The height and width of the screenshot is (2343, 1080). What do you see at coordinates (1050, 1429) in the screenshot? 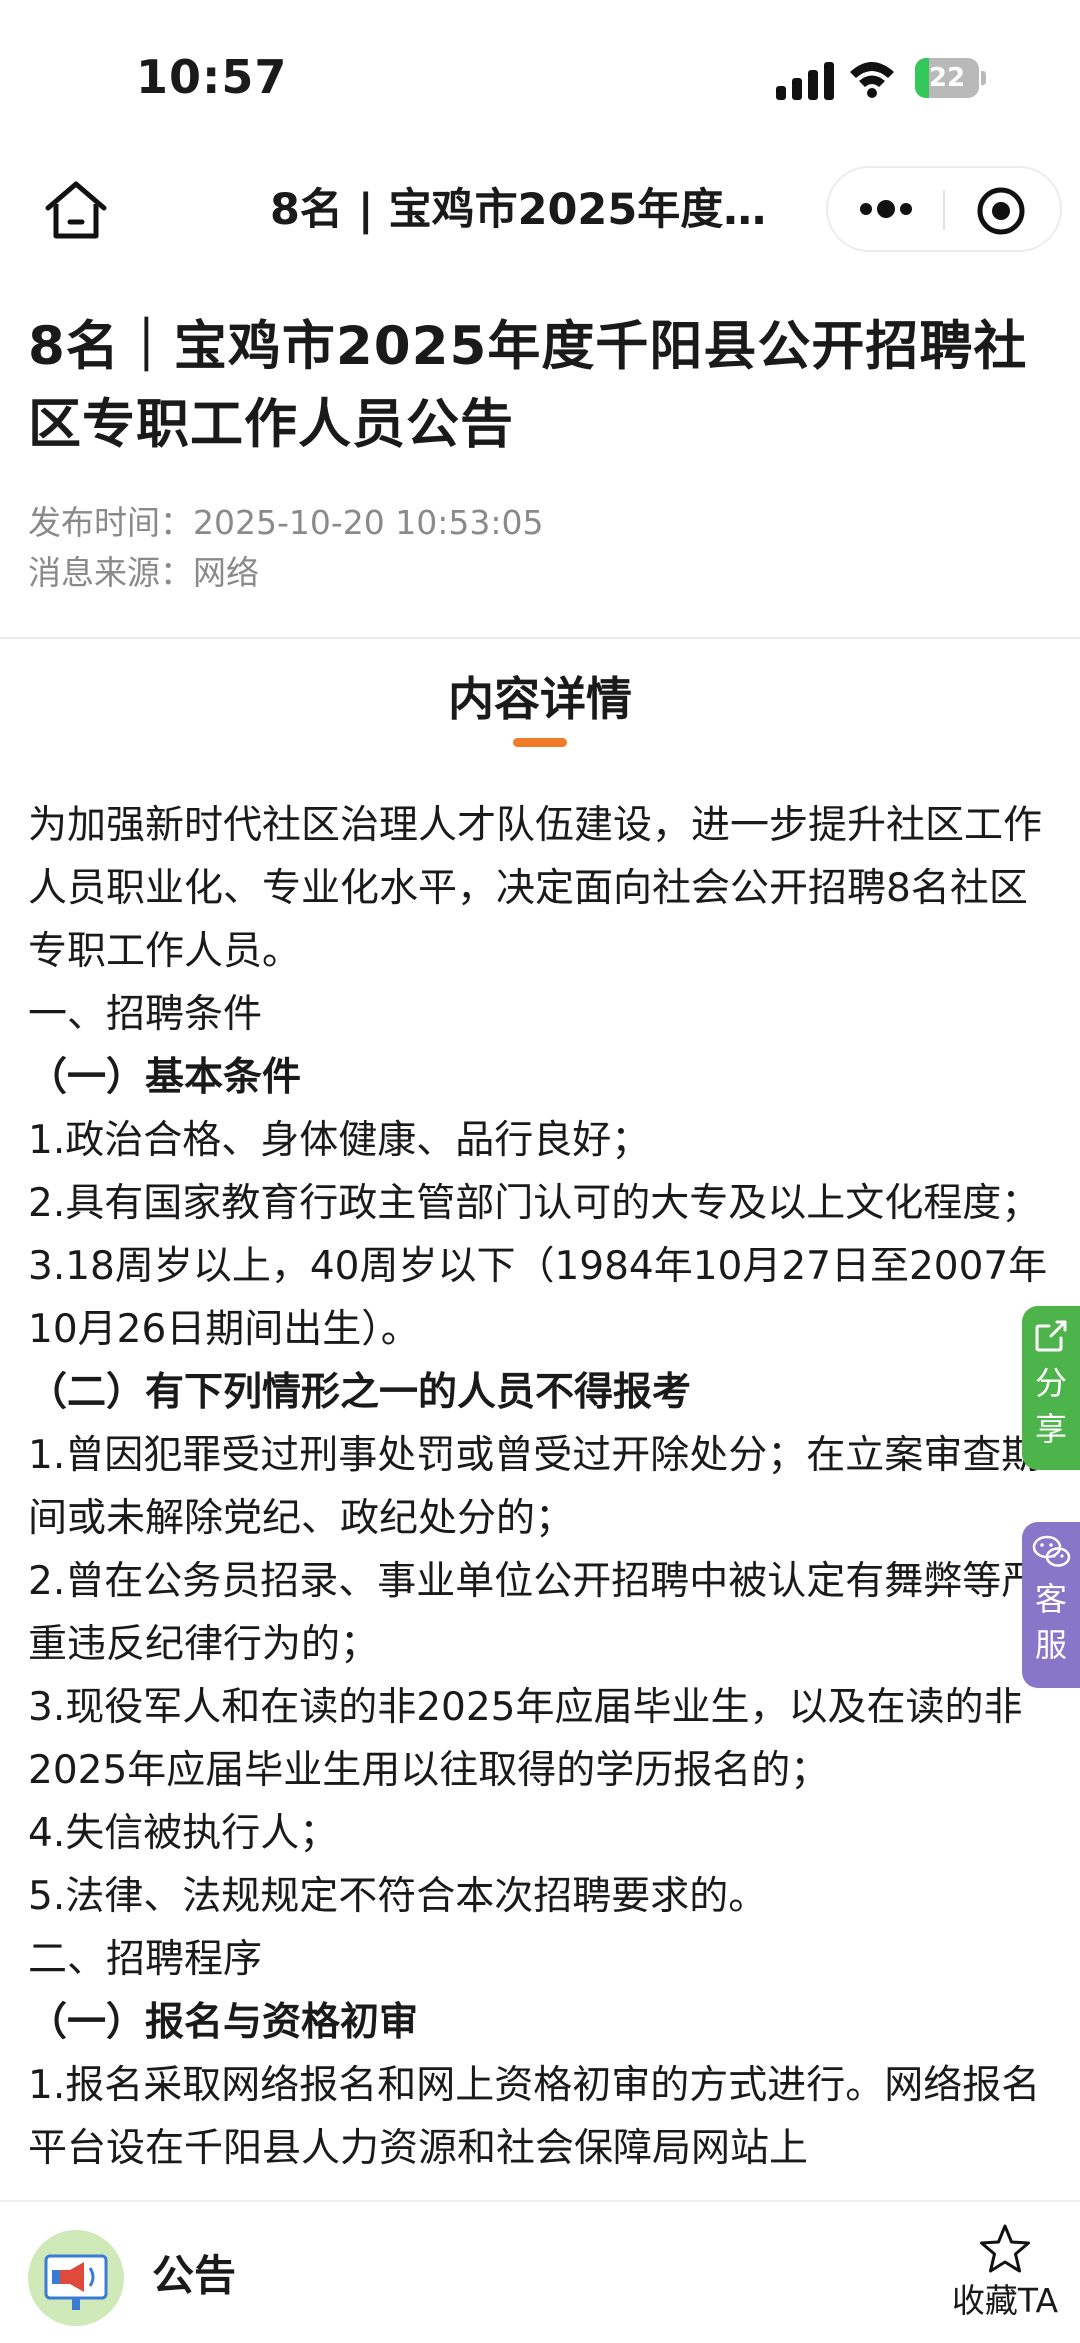
I see `share-char-2: 享` at bounding box center [1050, 1429].